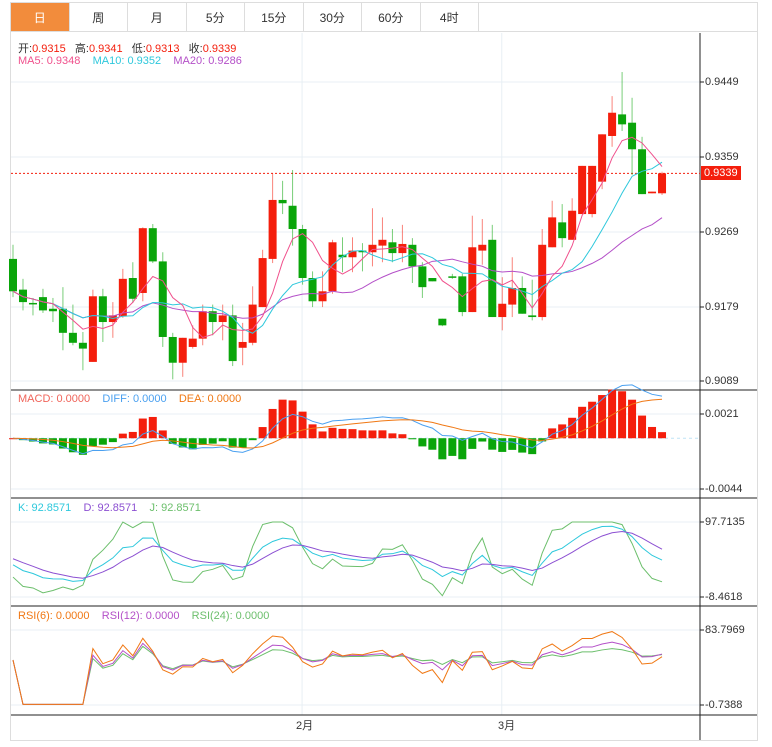 Image resolution: width=772 pixels, height=747 pixels. Describe the element at coordinates (305, 726) in the screenshot. I see `x-label-feb: 2月` at that location.